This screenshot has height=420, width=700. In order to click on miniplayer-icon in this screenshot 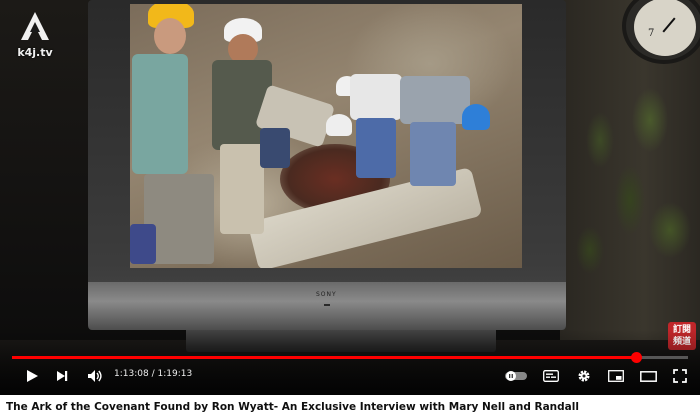, I will do `click(616, 376)`.